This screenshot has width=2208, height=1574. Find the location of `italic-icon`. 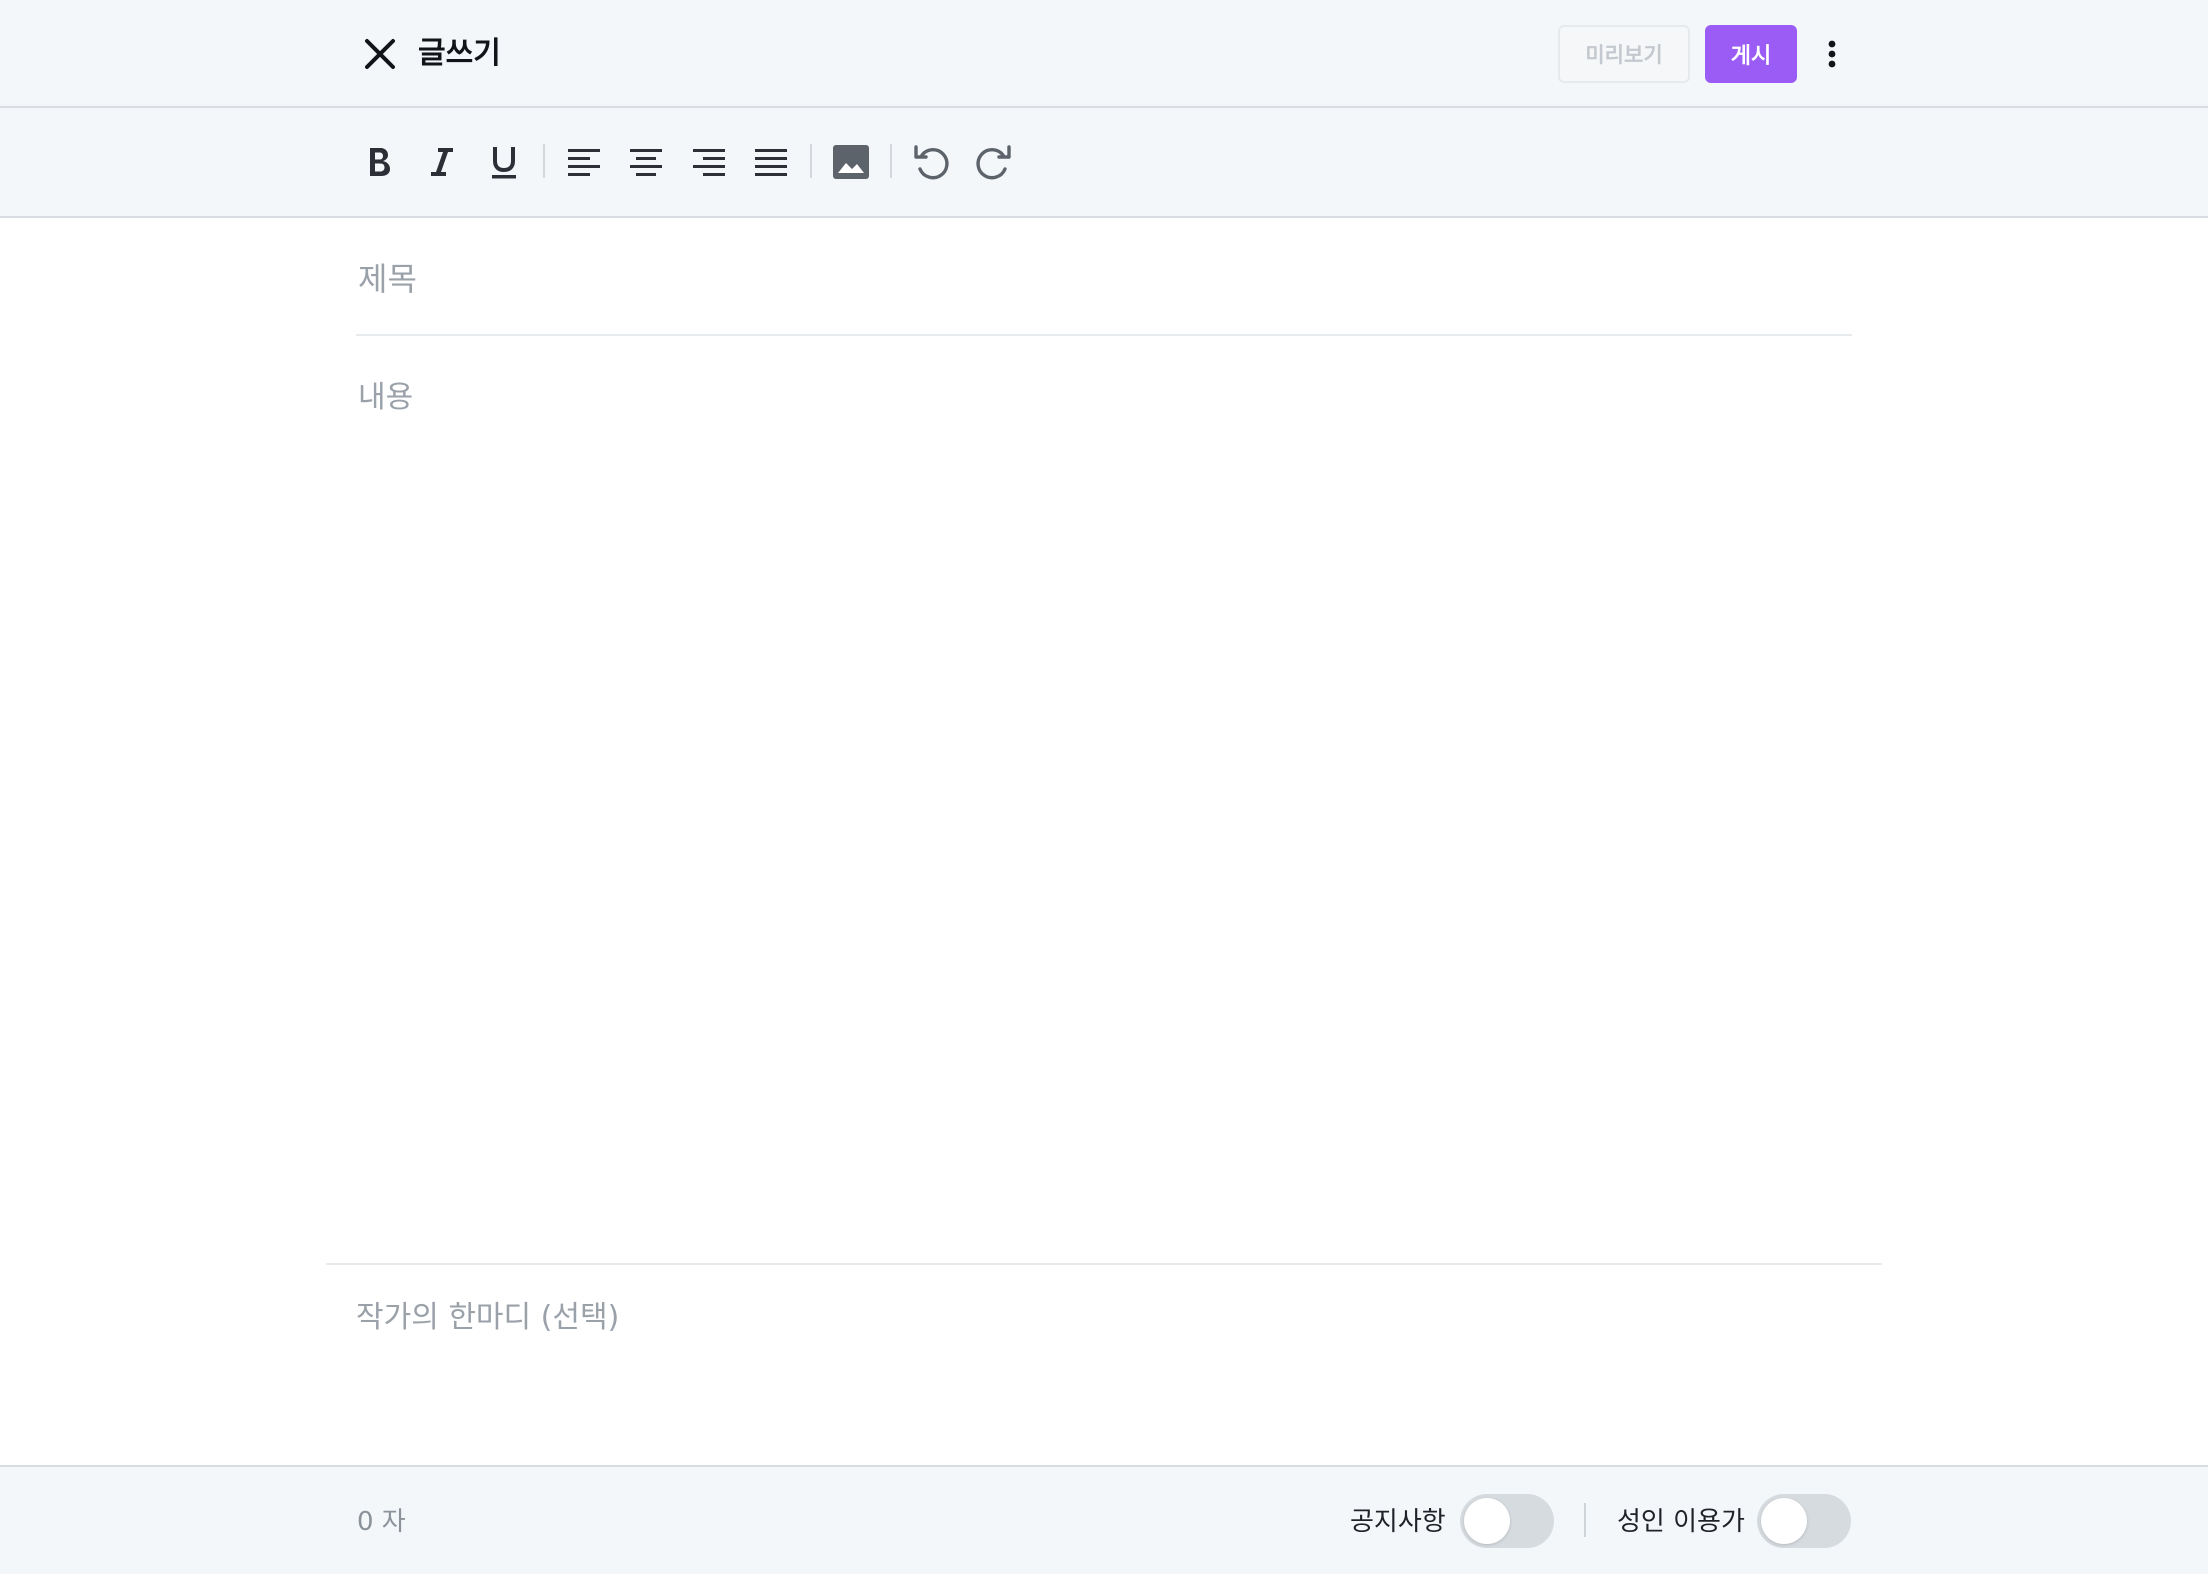

italic-icon is located at coordinates (442, 162).